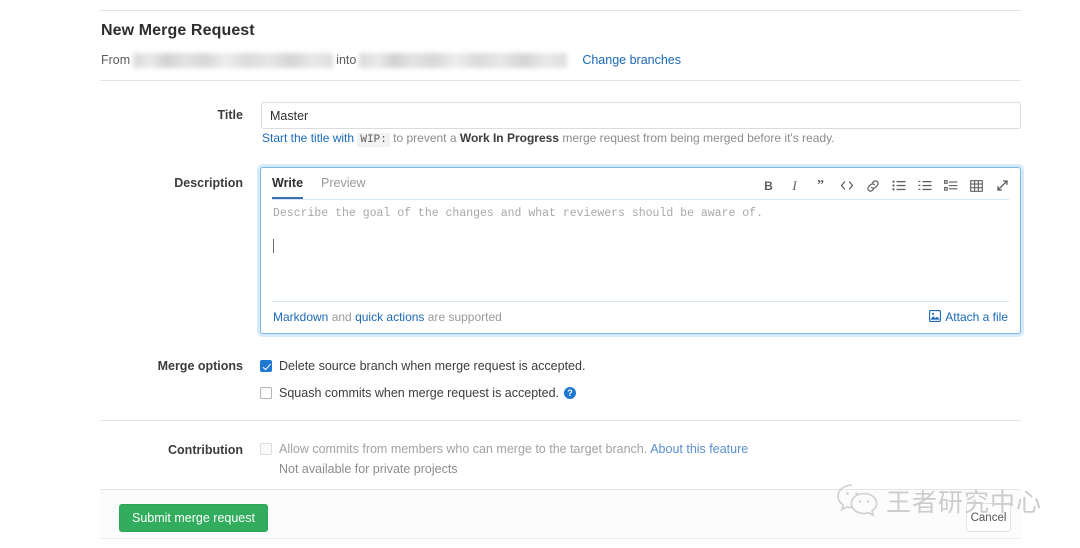 The width and height of the screenshot is (1080, 548). I want to click on quick-actions-link: quick actions, so click(389, 317).